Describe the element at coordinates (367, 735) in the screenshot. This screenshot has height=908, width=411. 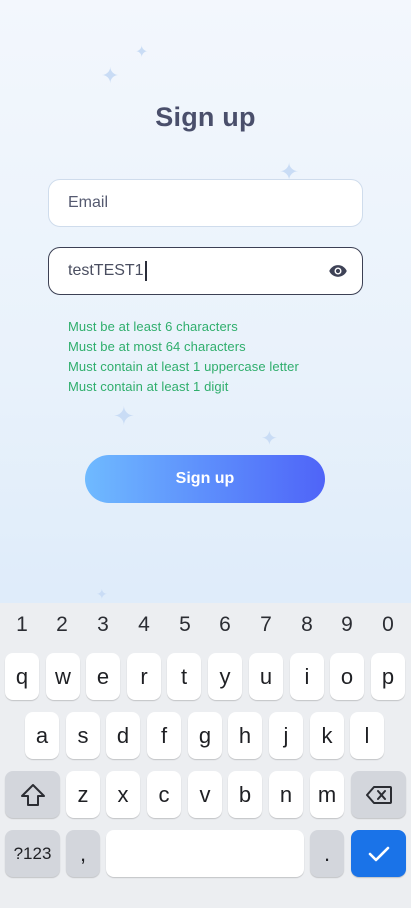
I see `key-l: l` at that location.